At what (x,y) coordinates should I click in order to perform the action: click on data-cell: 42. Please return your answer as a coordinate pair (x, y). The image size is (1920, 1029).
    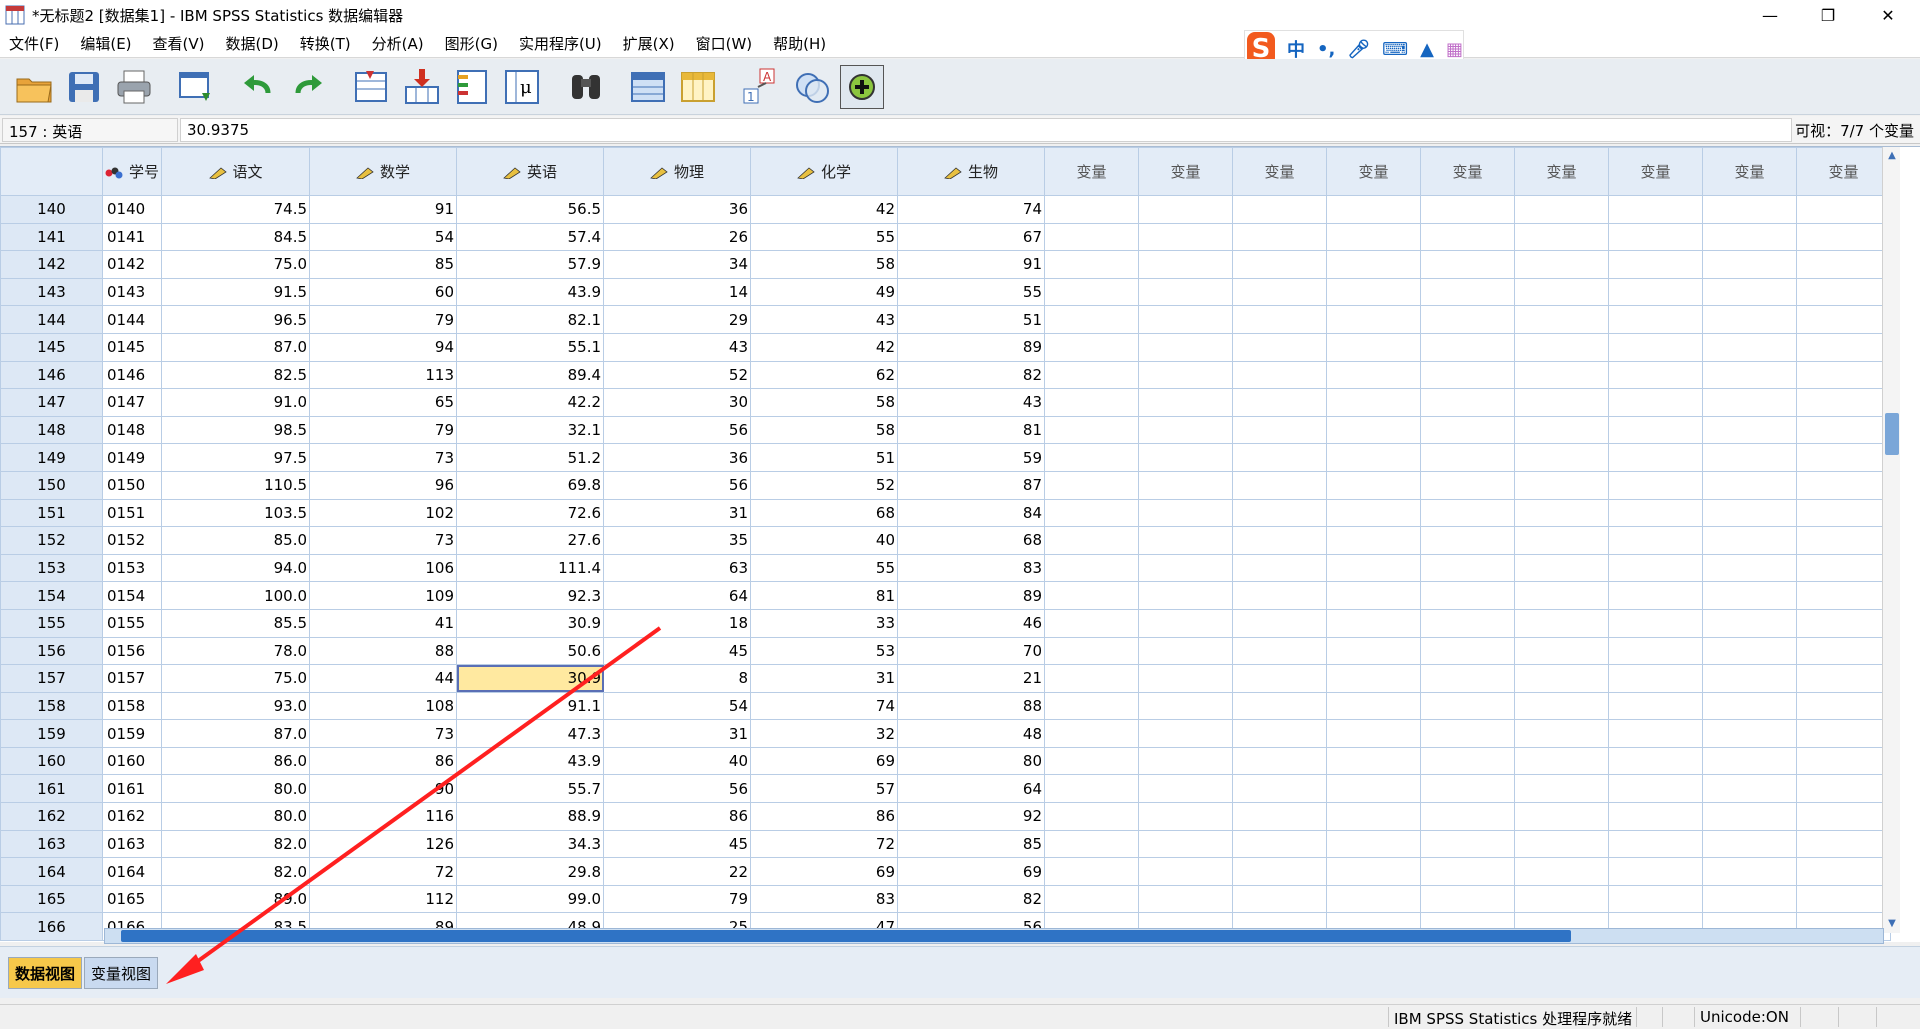
    Looking at the image, I should click on (824, 209).